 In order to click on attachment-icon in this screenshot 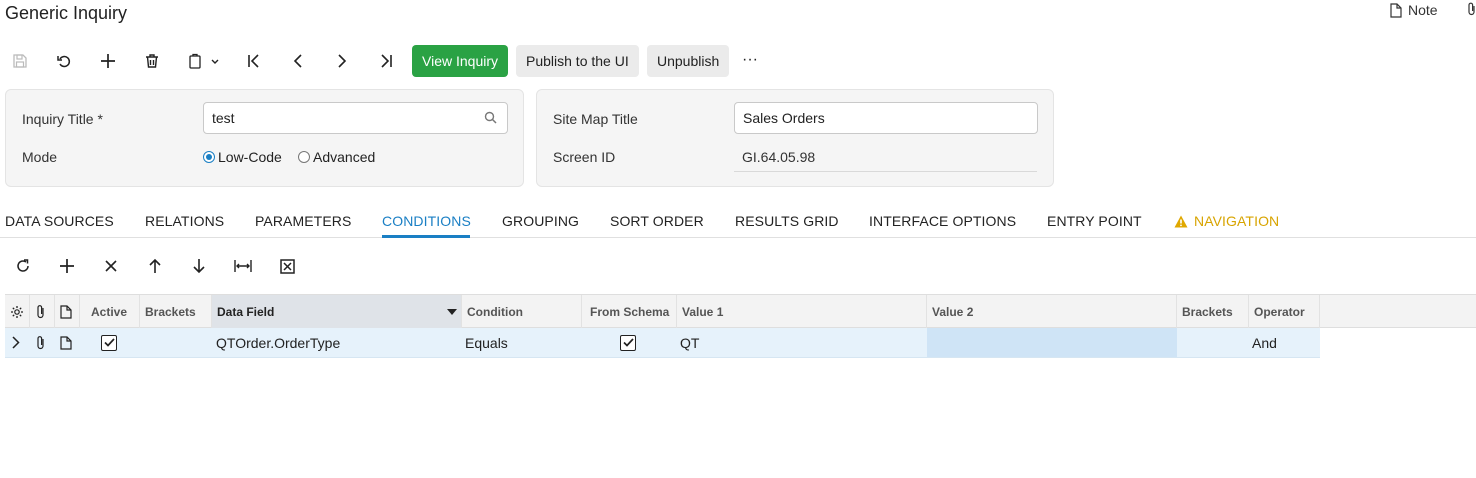, I will do `click(1472, 9)`.